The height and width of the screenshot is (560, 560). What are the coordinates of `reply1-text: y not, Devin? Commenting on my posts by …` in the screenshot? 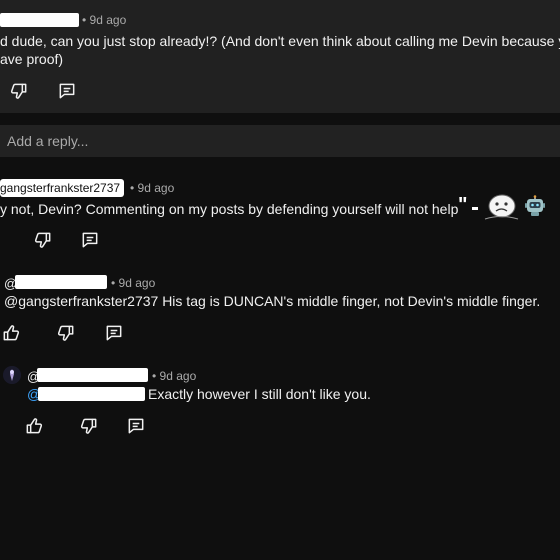 It's located at (229, 209).